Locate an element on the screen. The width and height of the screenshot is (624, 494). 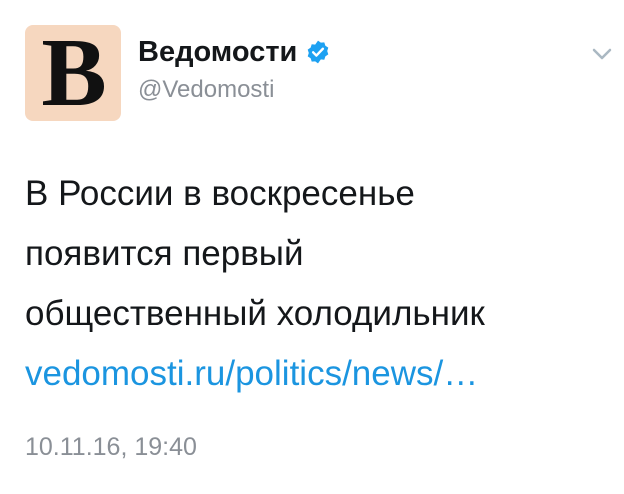
author-name-row: Ведомости is located at coordinates (234, 52).